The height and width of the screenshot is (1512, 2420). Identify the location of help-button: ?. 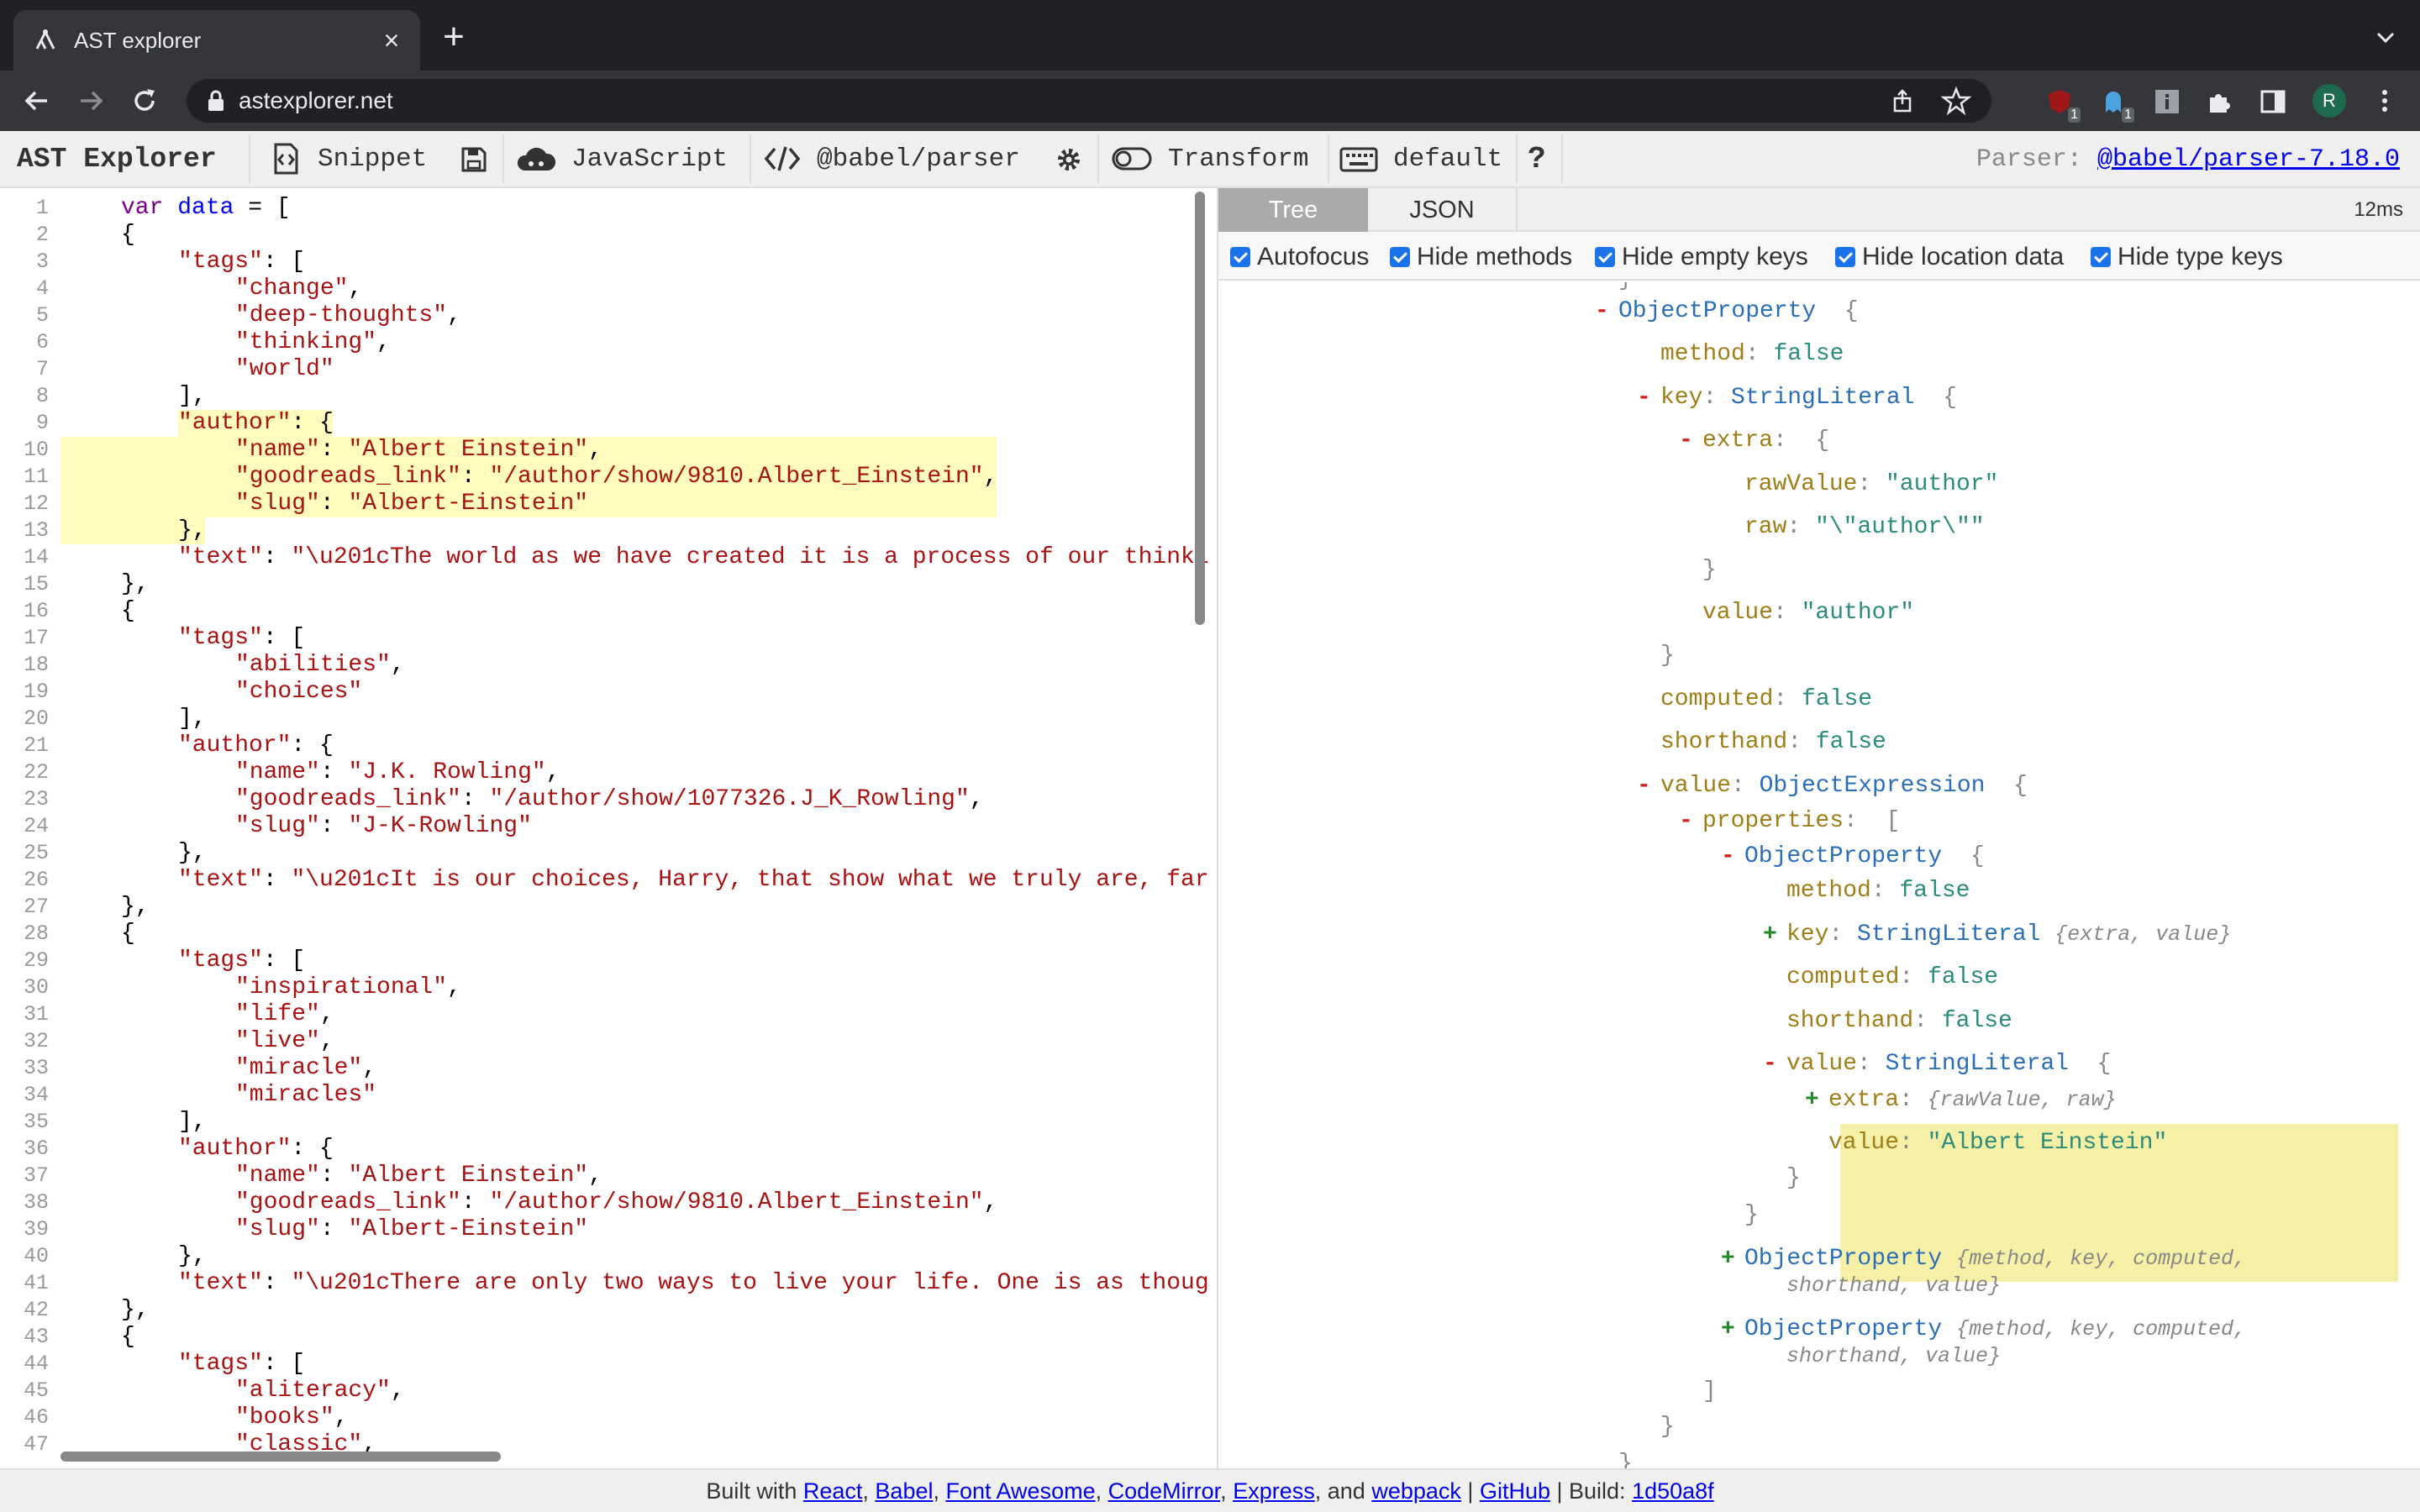
(1537, 158).